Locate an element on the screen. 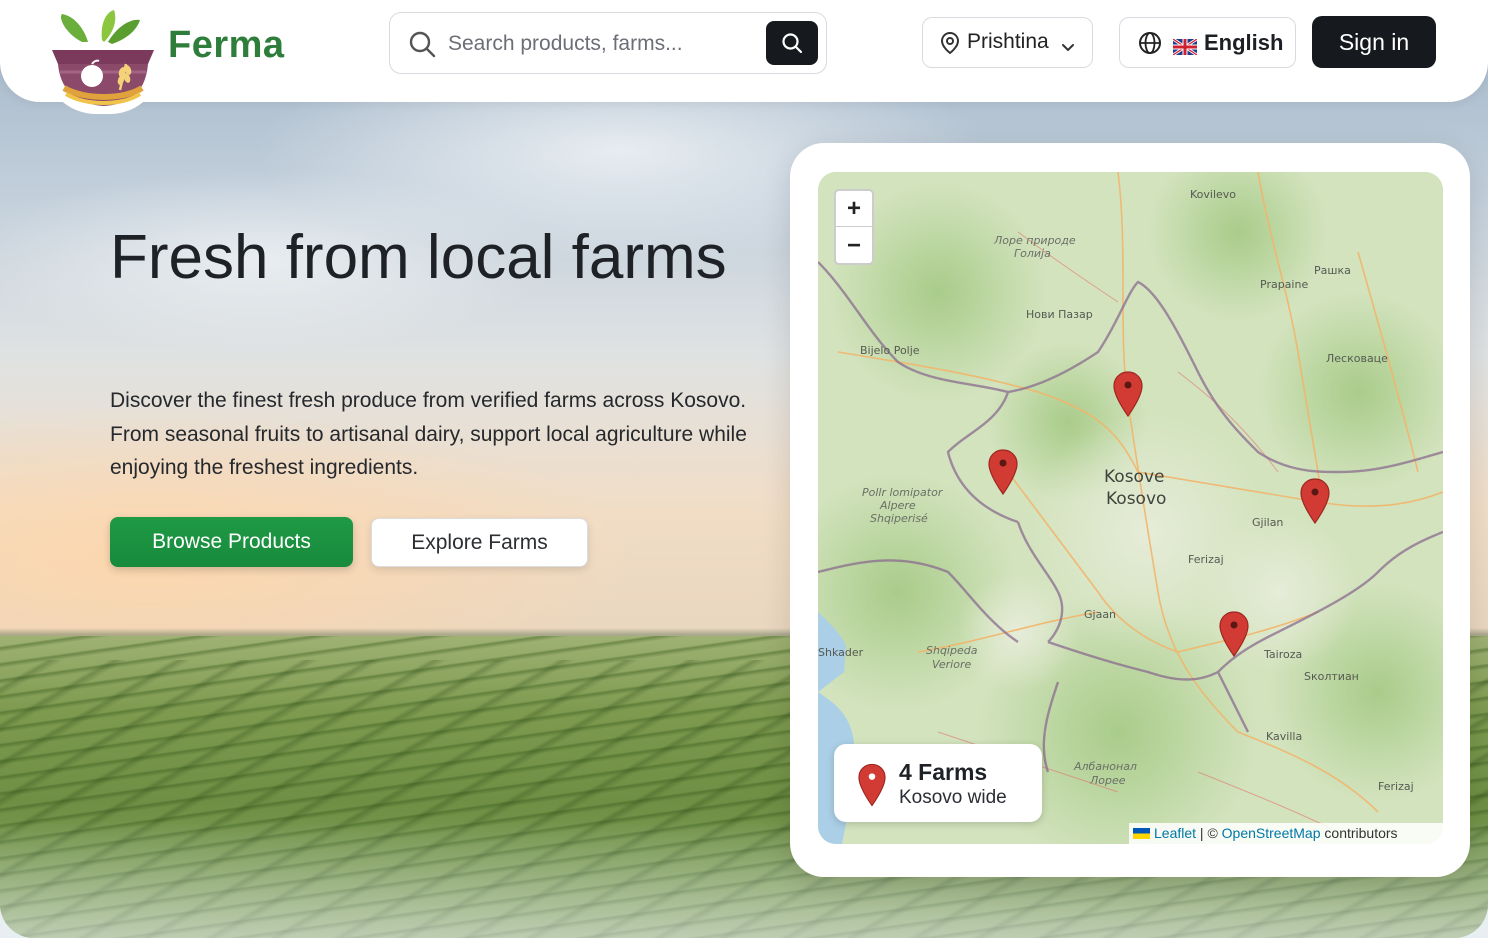 This screenshot has width=1488, height=938. logo-badge is located at coordinates (103, 60).